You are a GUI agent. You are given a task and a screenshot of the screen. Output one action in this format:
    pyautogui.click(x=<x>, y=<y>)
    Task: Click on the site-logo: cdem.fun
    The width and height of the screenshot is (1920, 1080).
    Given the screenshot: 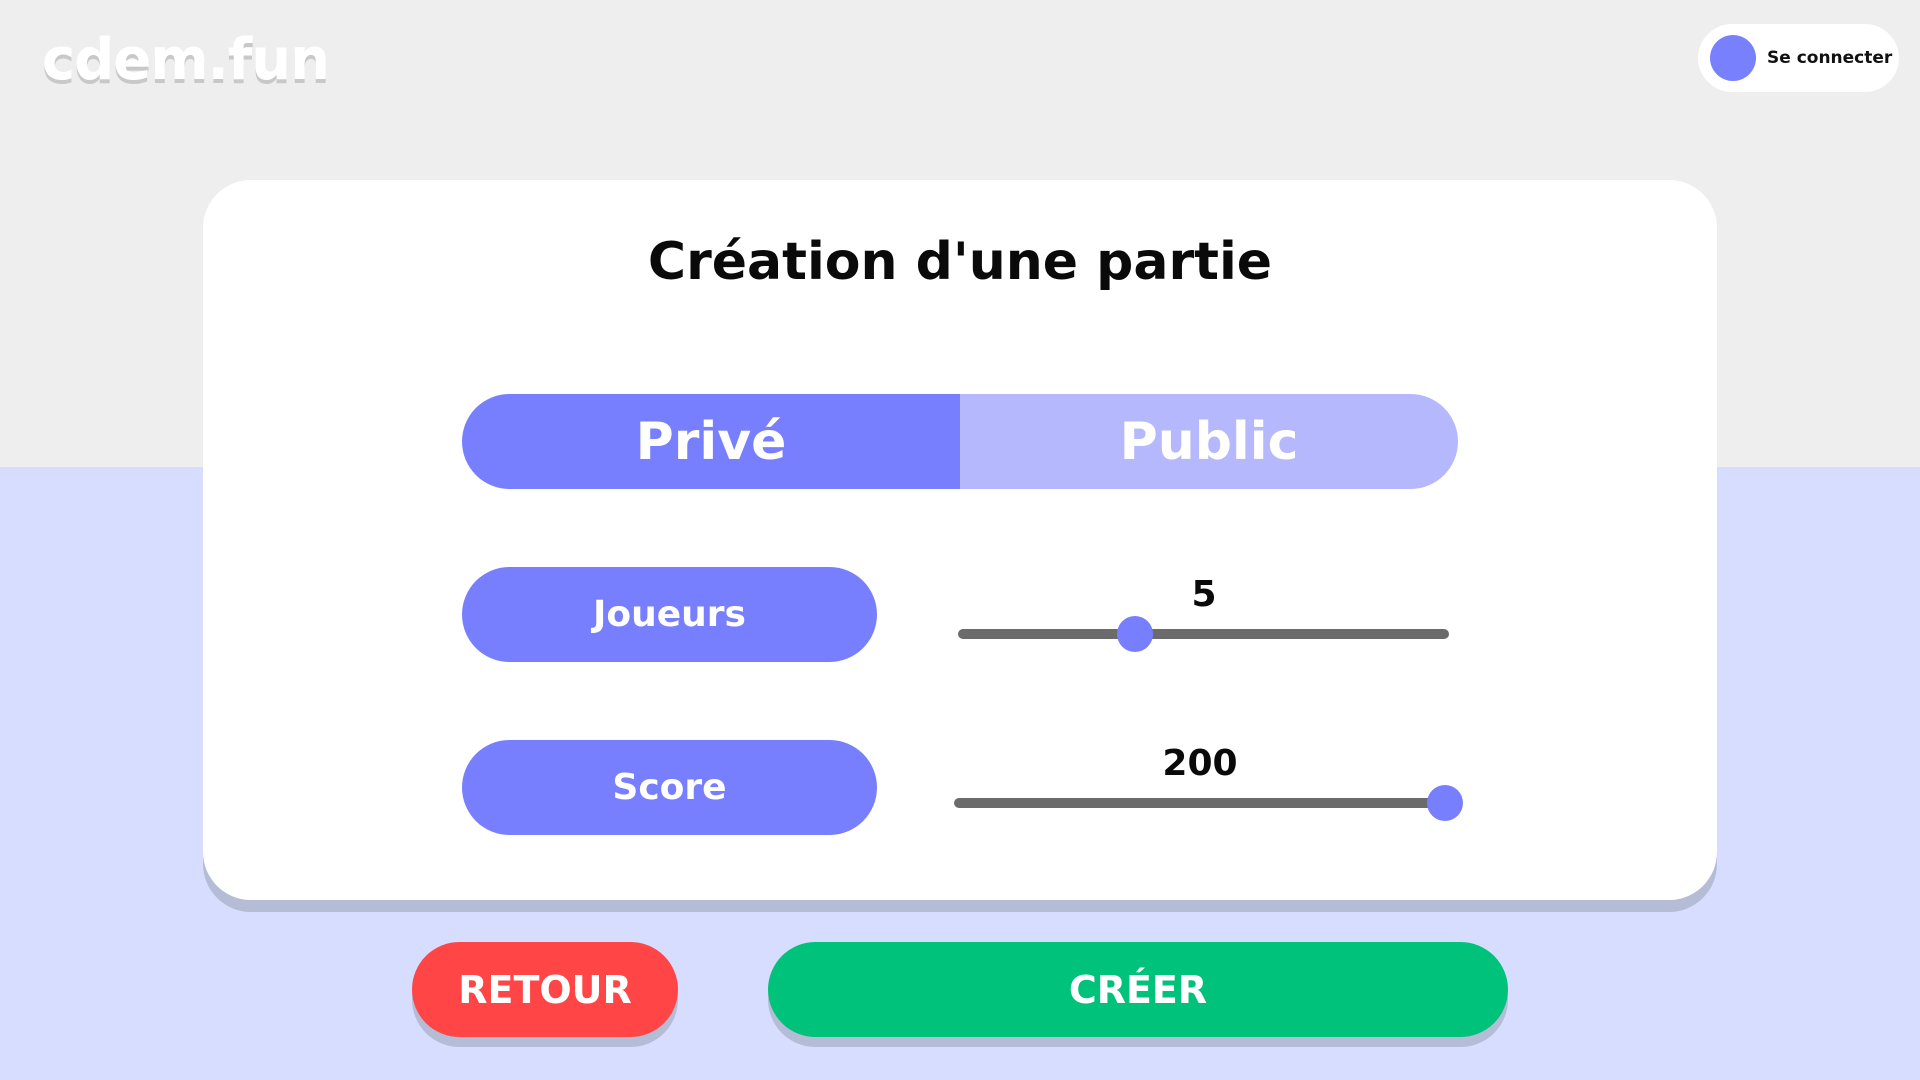 What is the action you would take?
    pyautogui.click(x=186, y=60)
    